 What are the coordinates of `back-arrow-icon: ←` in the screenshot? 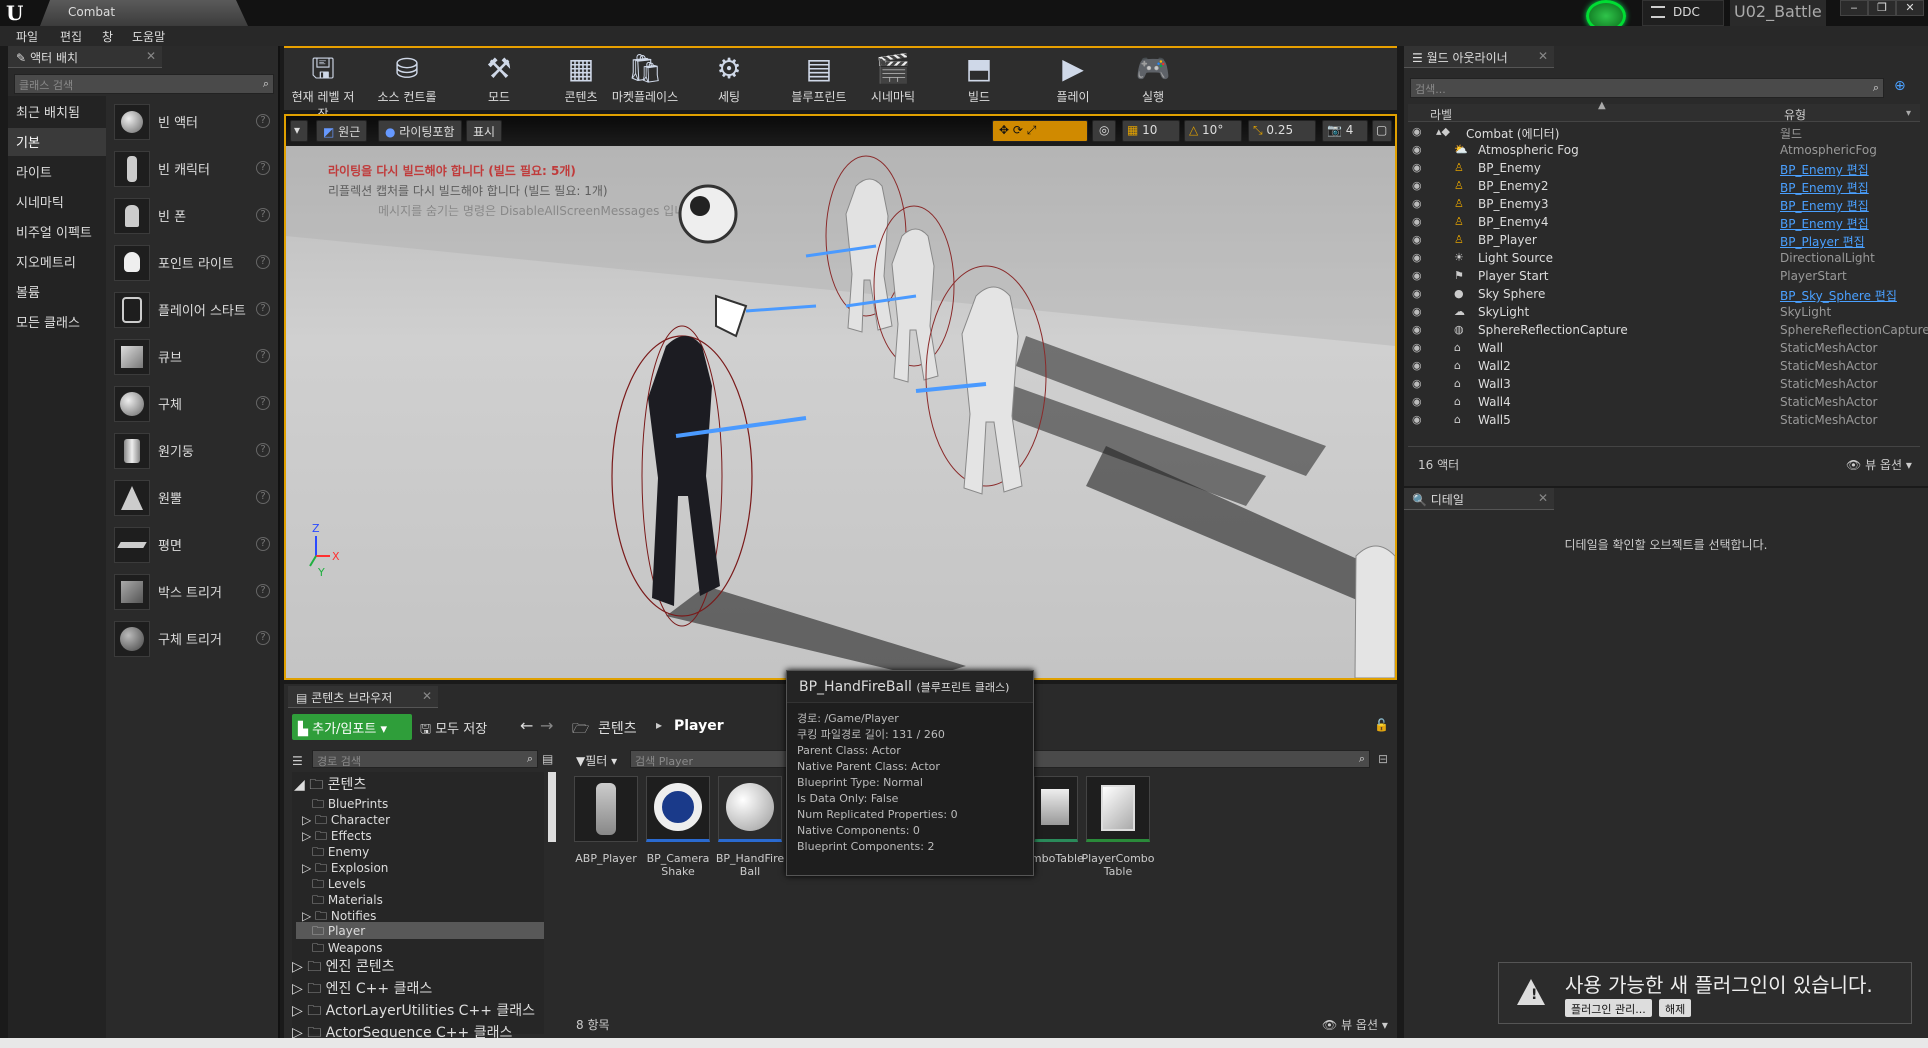 It's located at (526, 725).